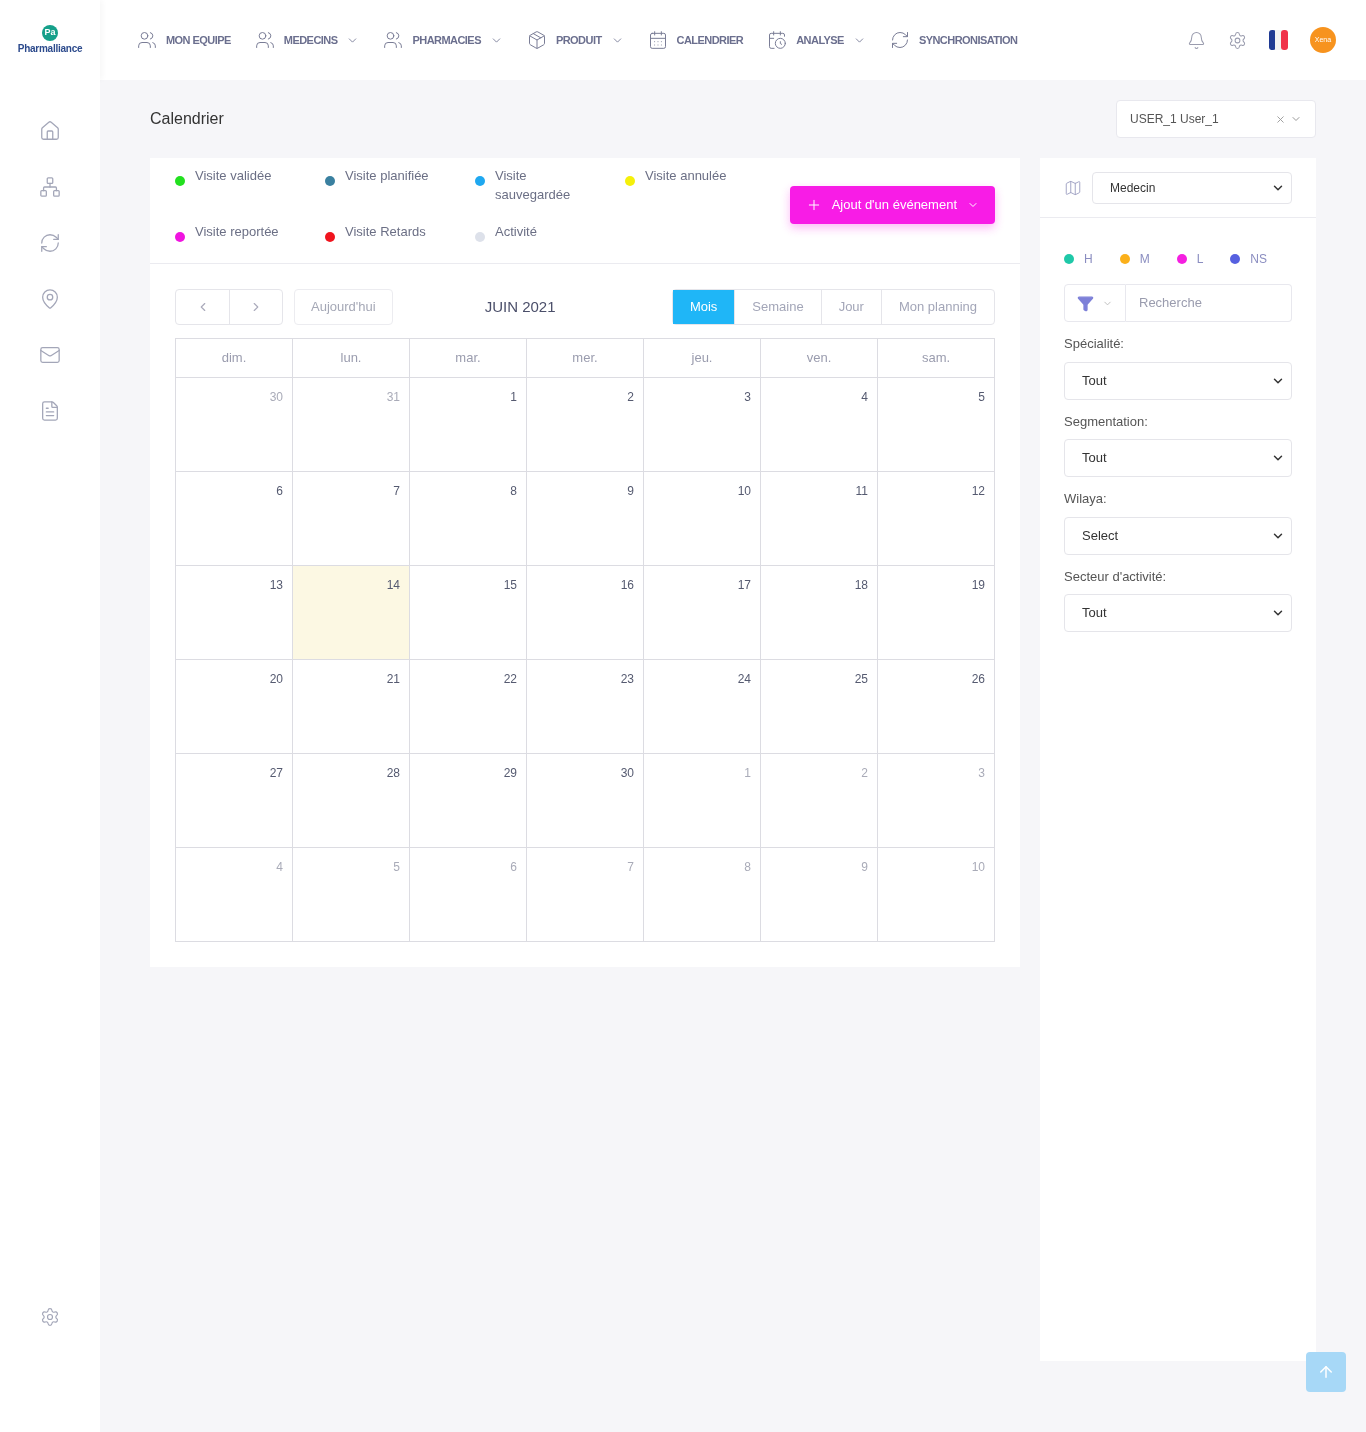 The height and width of the screenshot is (1432, 1366). What do you see at coordinates (386, 232) in the screenshot?
I see `legend-label: Visite Retards` at bounding box center [386, 232].